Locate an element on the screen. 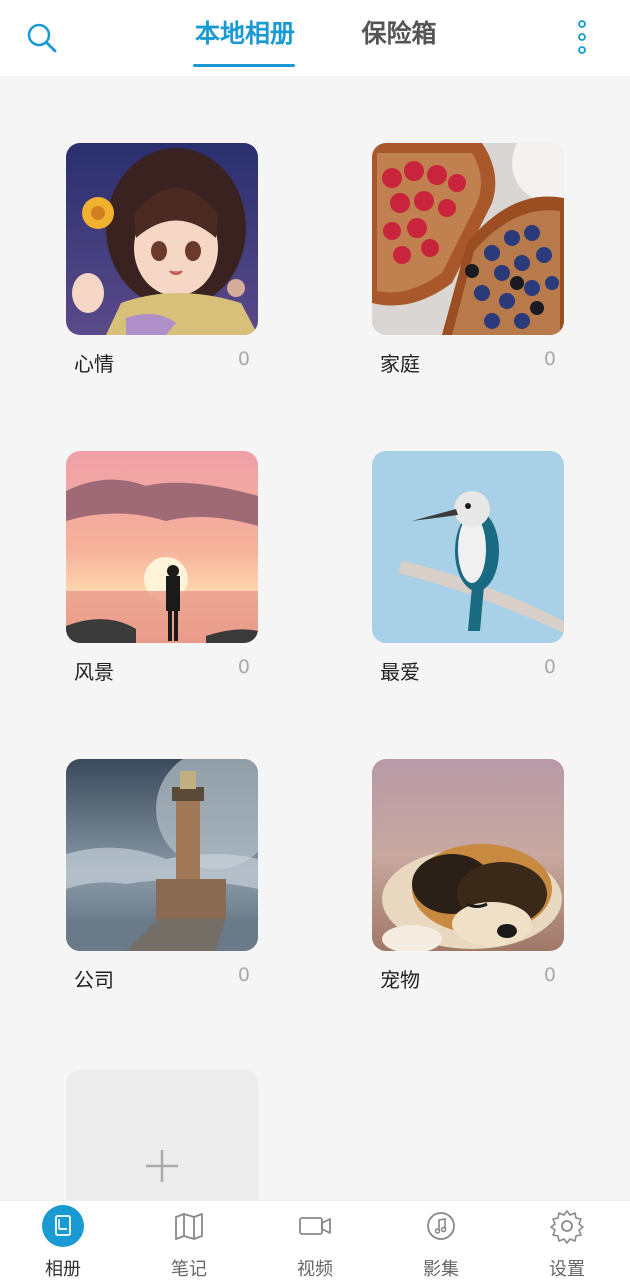 The width and height of the screenshot is (630, 1280). album-name: 心情 is located at coordinates (94, 364).